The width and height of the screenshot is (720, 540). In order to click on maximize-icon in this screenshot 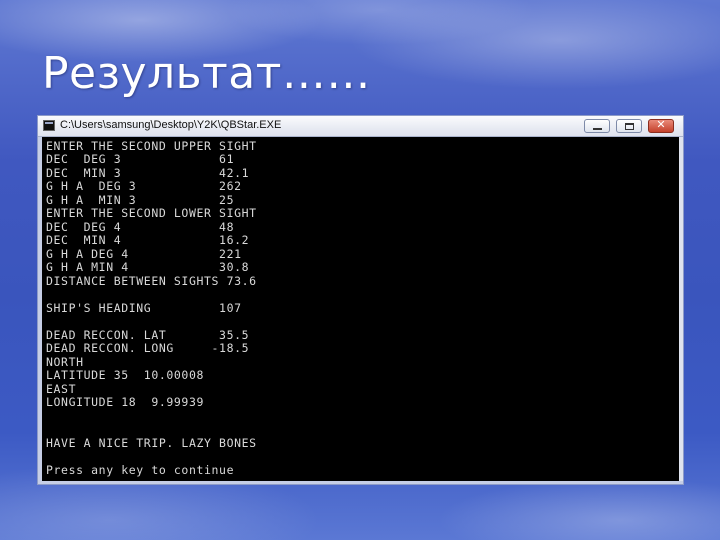, I will do `click(629, 126)`.